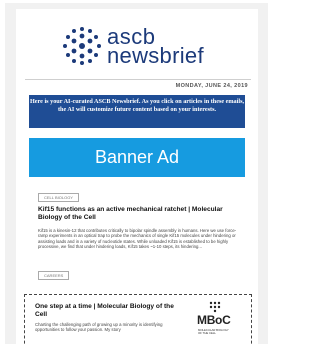 The width and height of the screenshot is (320, 346). Describe the element at coordinates (138, 79) in the screenshot. I see `divider` at that location.